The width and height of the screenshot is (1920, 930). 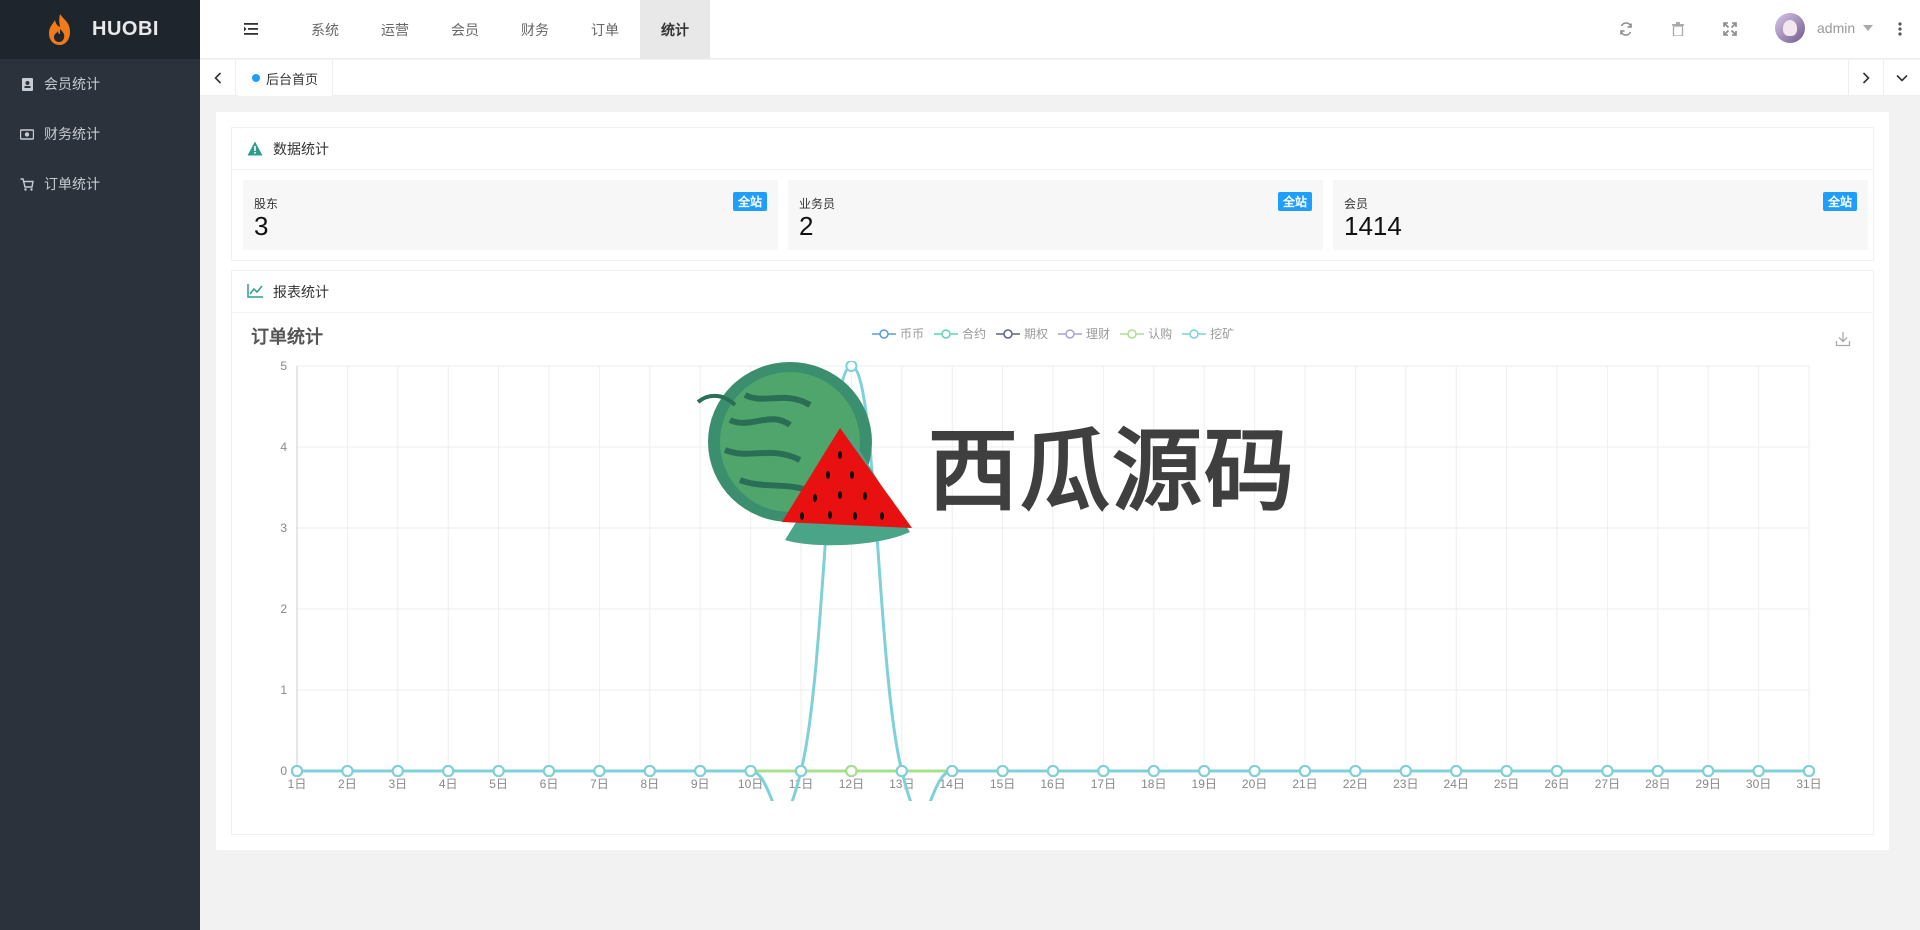 I want to click on legend-item: 认购, so click(x=1146, y=333).